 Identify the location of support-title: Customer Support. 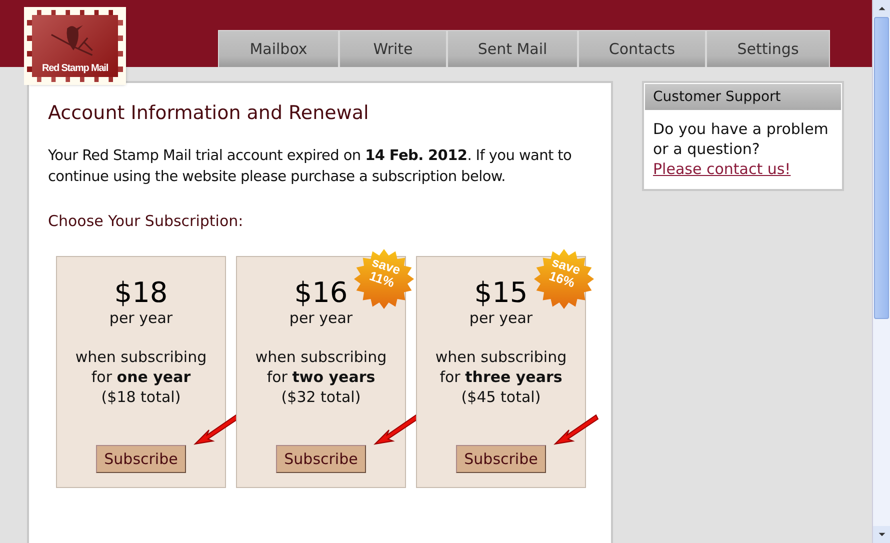
(743, 97).